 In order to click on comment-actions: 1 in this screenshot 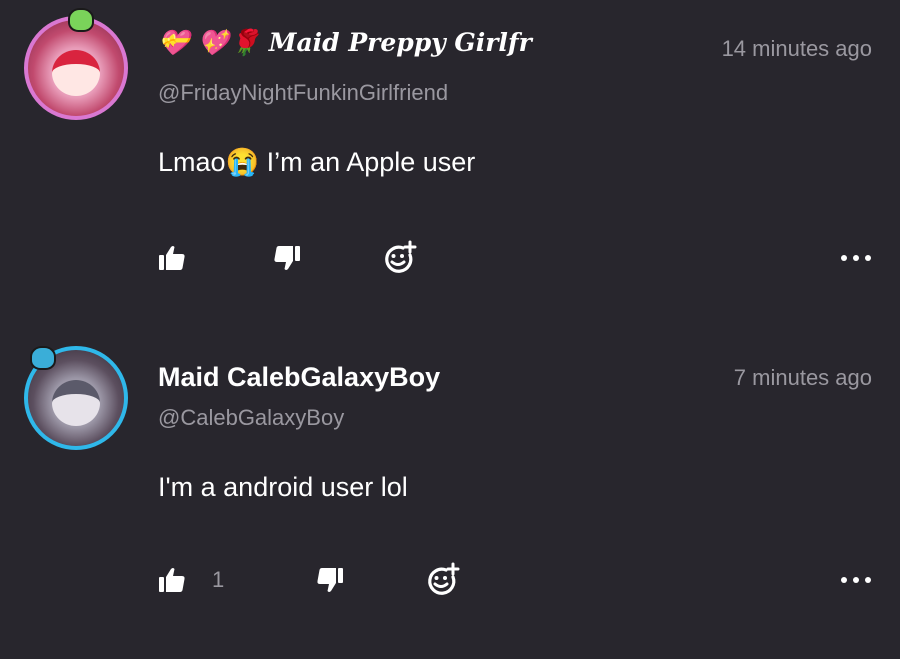, I will do `click(450, 580)`.